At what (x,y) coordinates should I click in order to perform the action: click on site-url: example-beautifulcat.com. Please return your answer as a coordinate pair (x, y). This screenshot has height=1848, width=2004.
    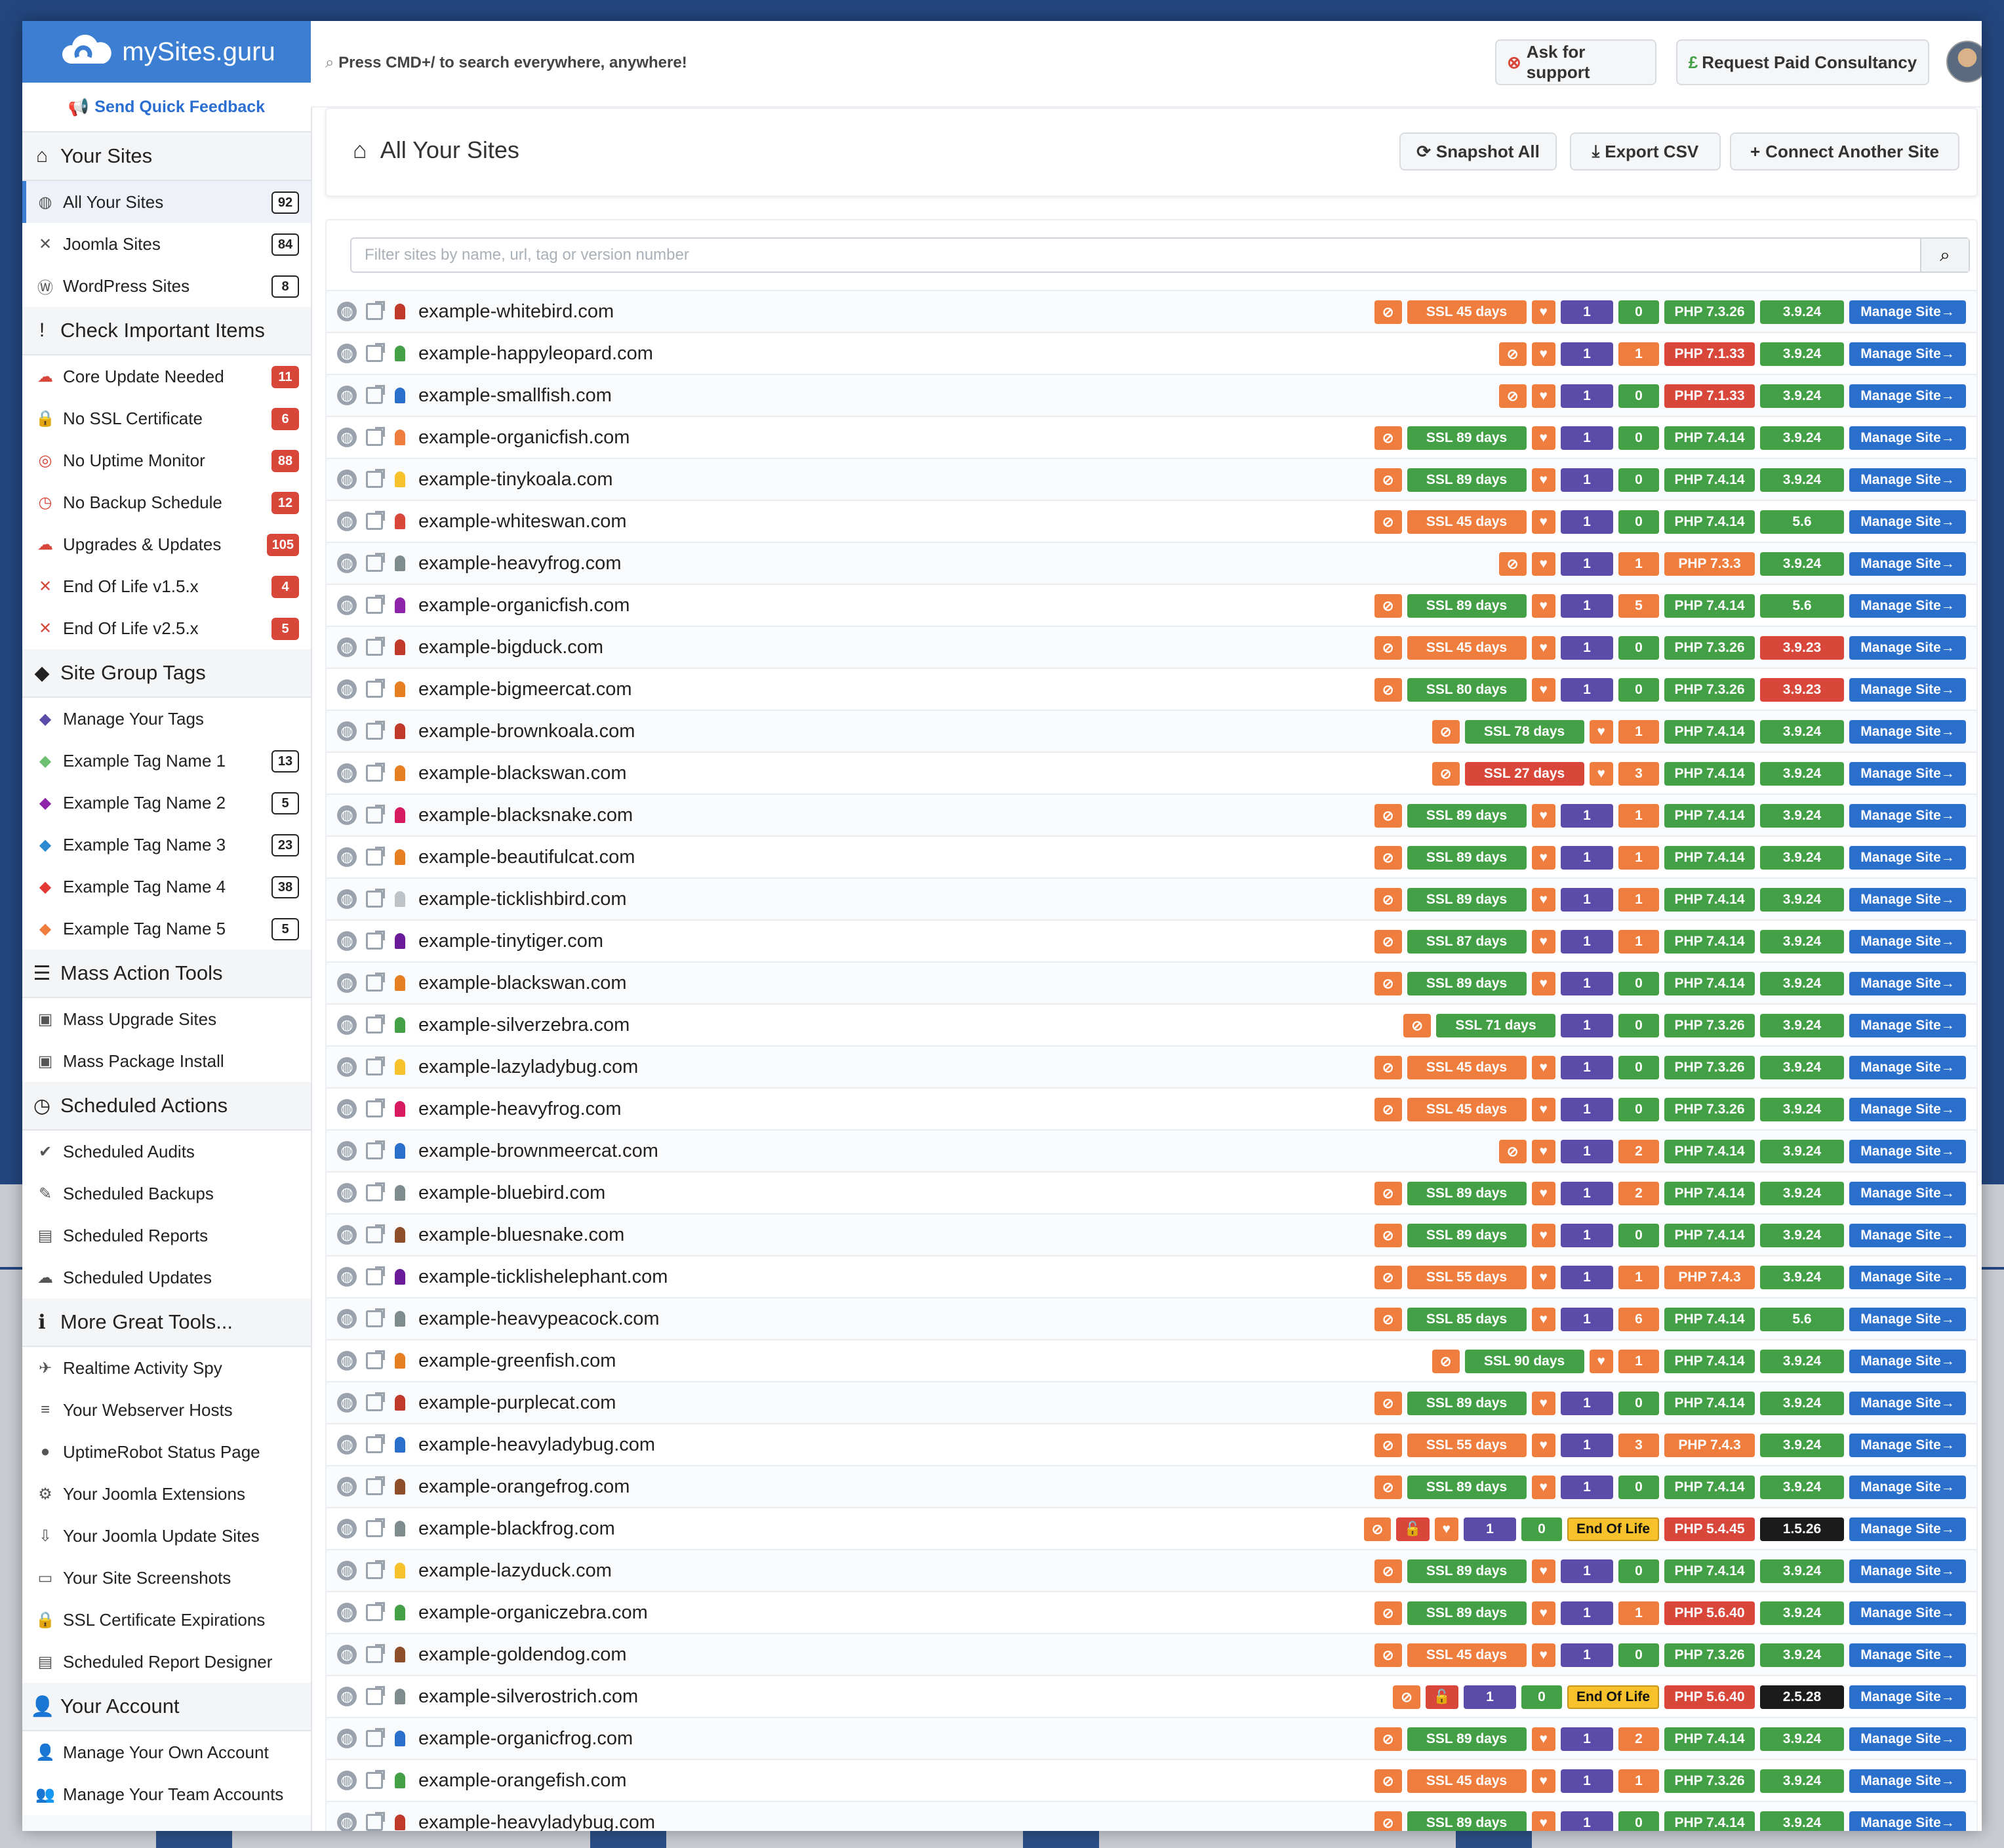
    Looking at the image, I should click on (526, 857).